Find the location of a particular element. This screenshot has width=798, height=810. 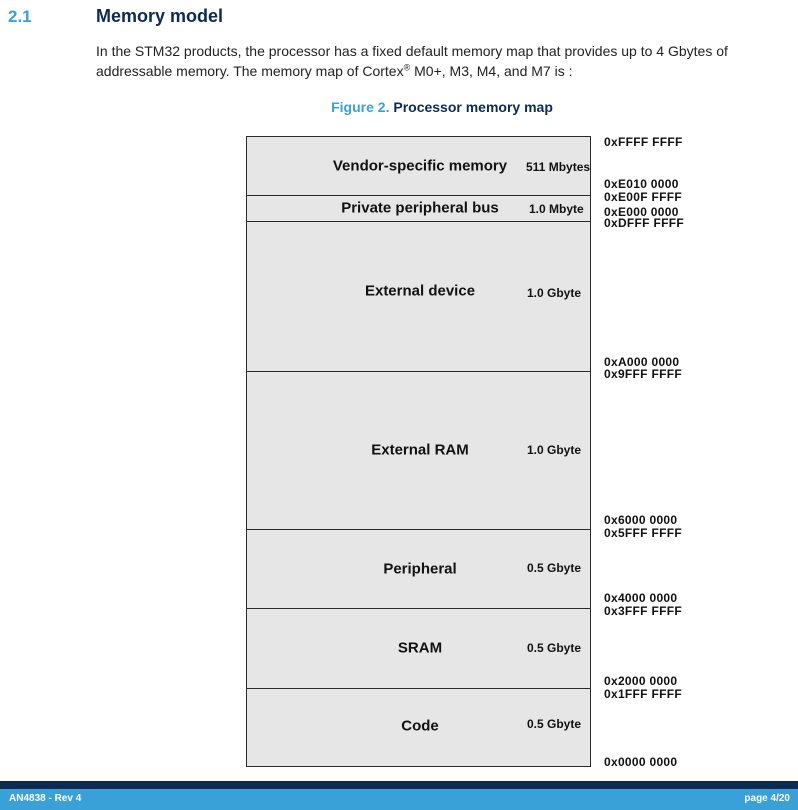

region-name: Code is located at coordinates (420, 726).